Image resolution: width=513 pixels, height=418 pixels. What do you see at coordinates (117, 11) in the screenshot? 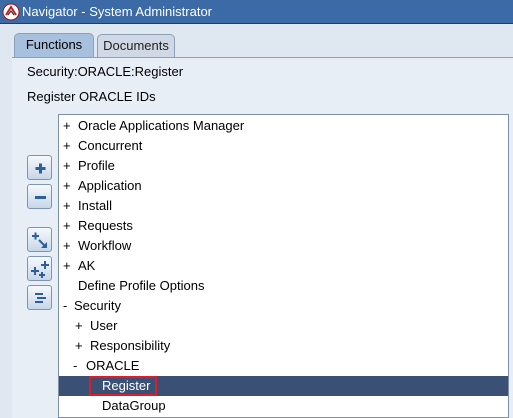
I see `window-title: Navigator - System Administrator` at bounding box center [117, 11].